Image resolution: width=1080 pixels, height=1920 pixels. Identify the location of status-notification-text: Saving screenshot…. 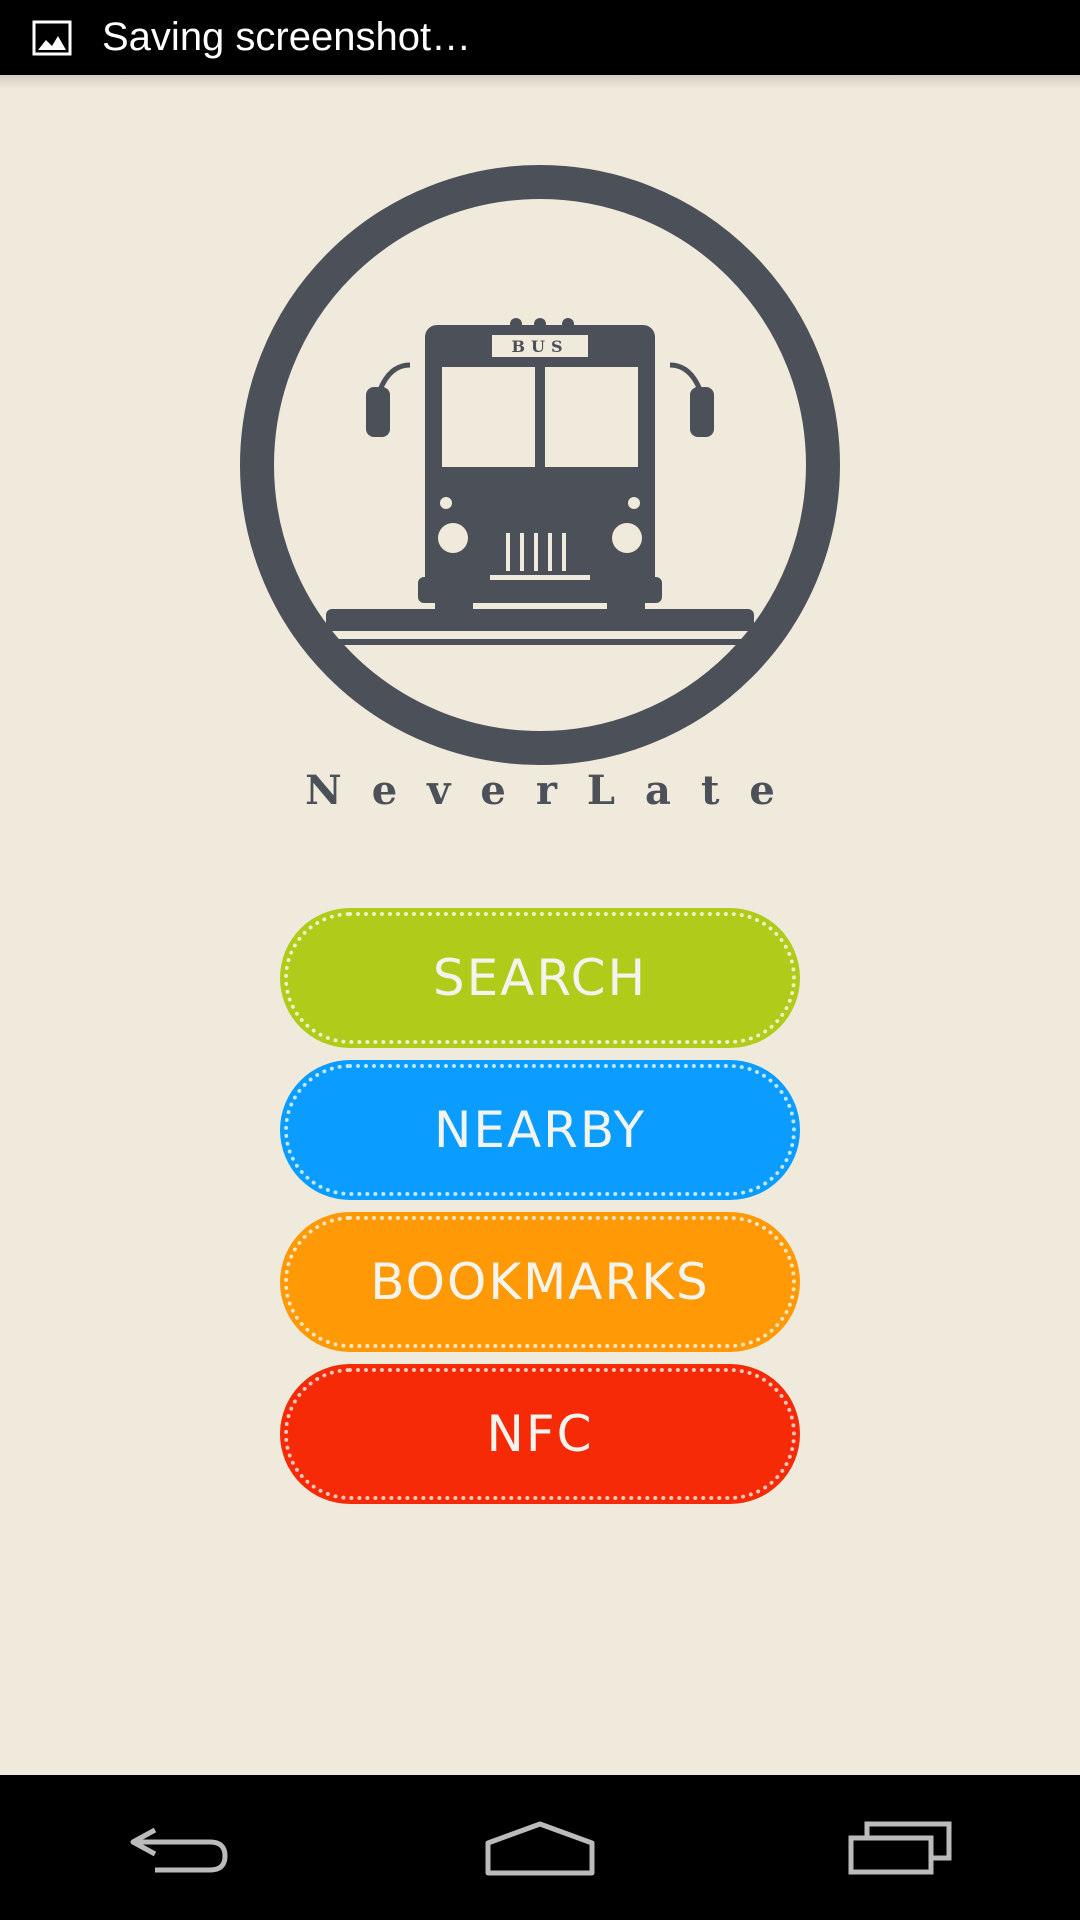
(287, 37).